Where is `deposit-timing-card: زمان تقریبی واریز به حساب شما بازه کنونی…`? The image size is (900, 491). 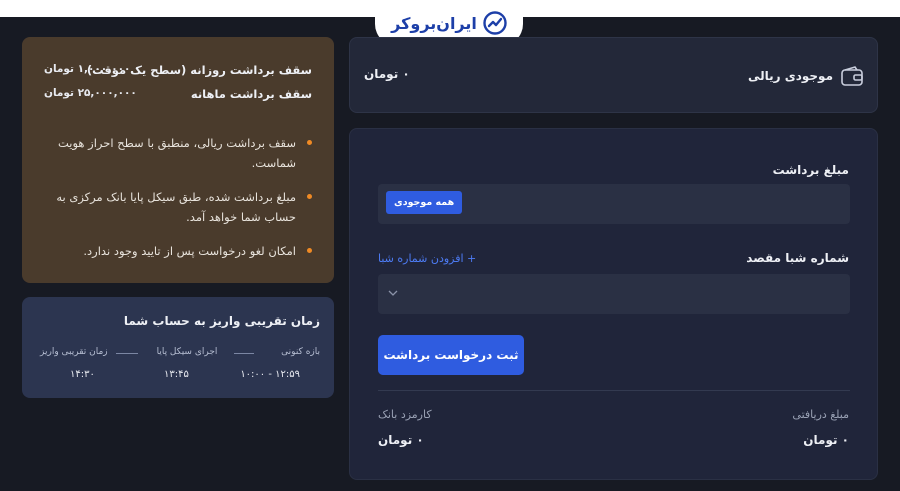 deposit-timing-card: زمان تقریبی واریز به حساب شما بازه کنونی… is located at coordinates (178, 347).